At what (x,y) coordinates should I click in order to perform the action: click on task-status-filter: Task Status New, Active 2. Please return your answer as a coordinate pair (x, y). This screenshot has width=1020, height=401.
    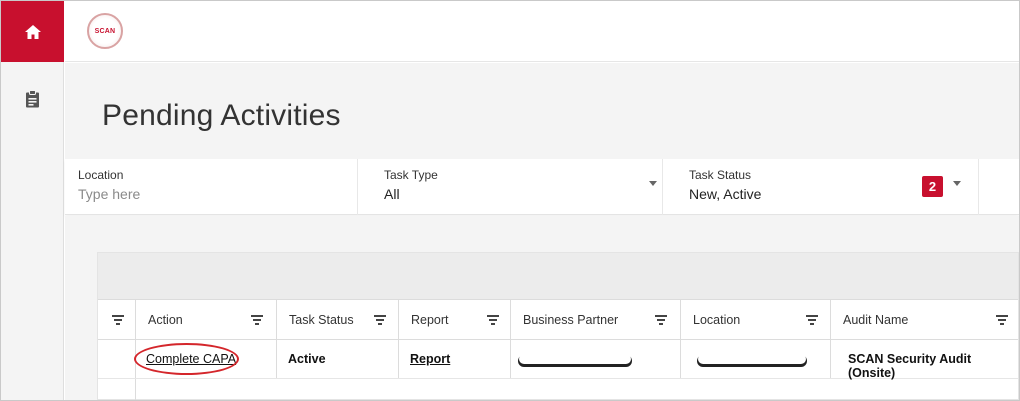
    Looking at the image, I should click on (821, 187).